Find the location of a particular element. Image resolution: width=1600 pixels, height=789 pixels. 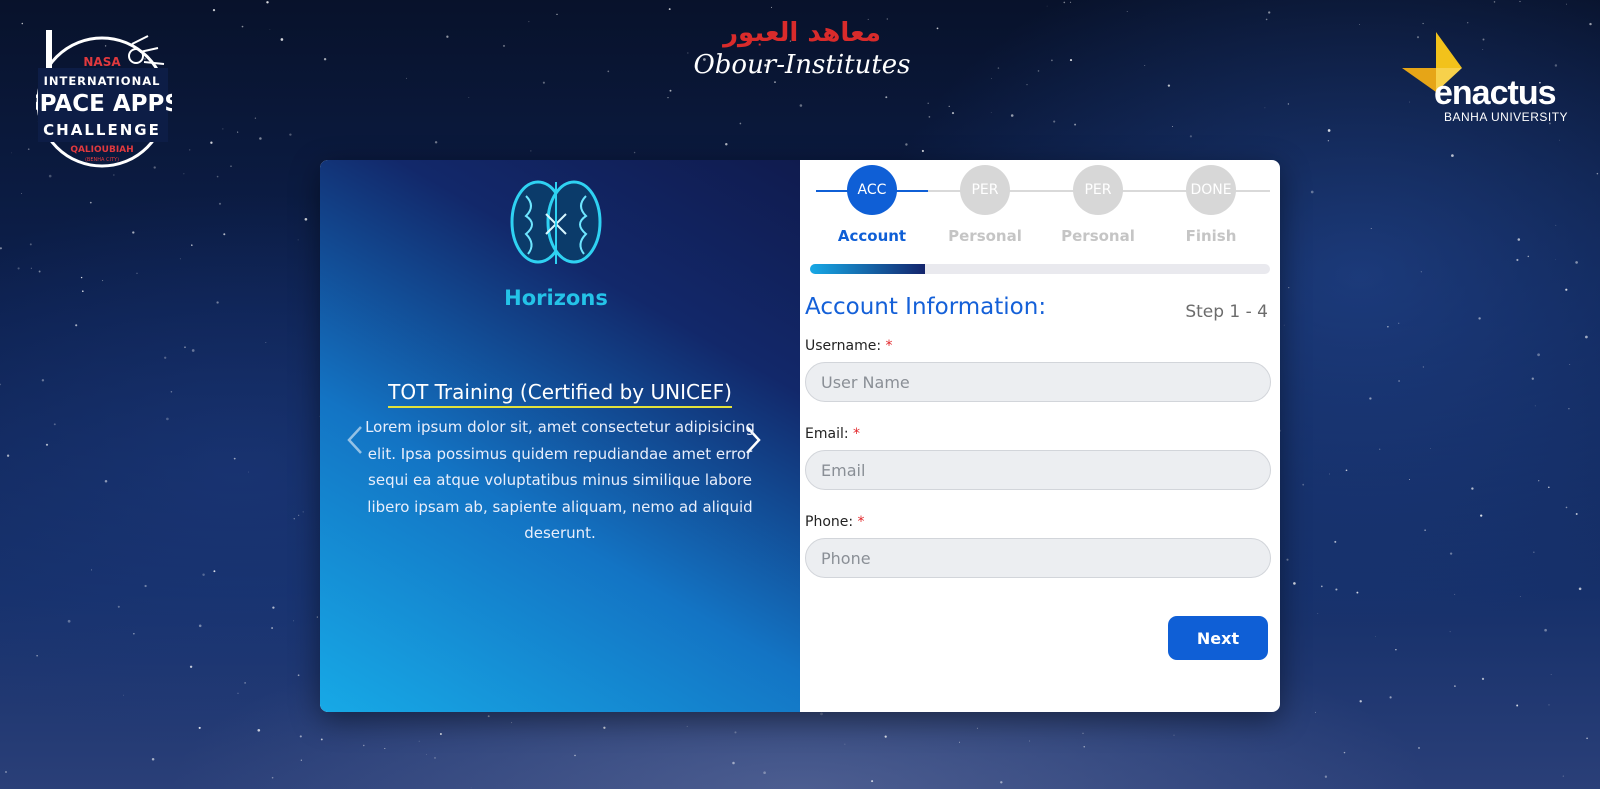

enactus-university: BANHA UNIVERSITY is located at coordinates (1506, 117).